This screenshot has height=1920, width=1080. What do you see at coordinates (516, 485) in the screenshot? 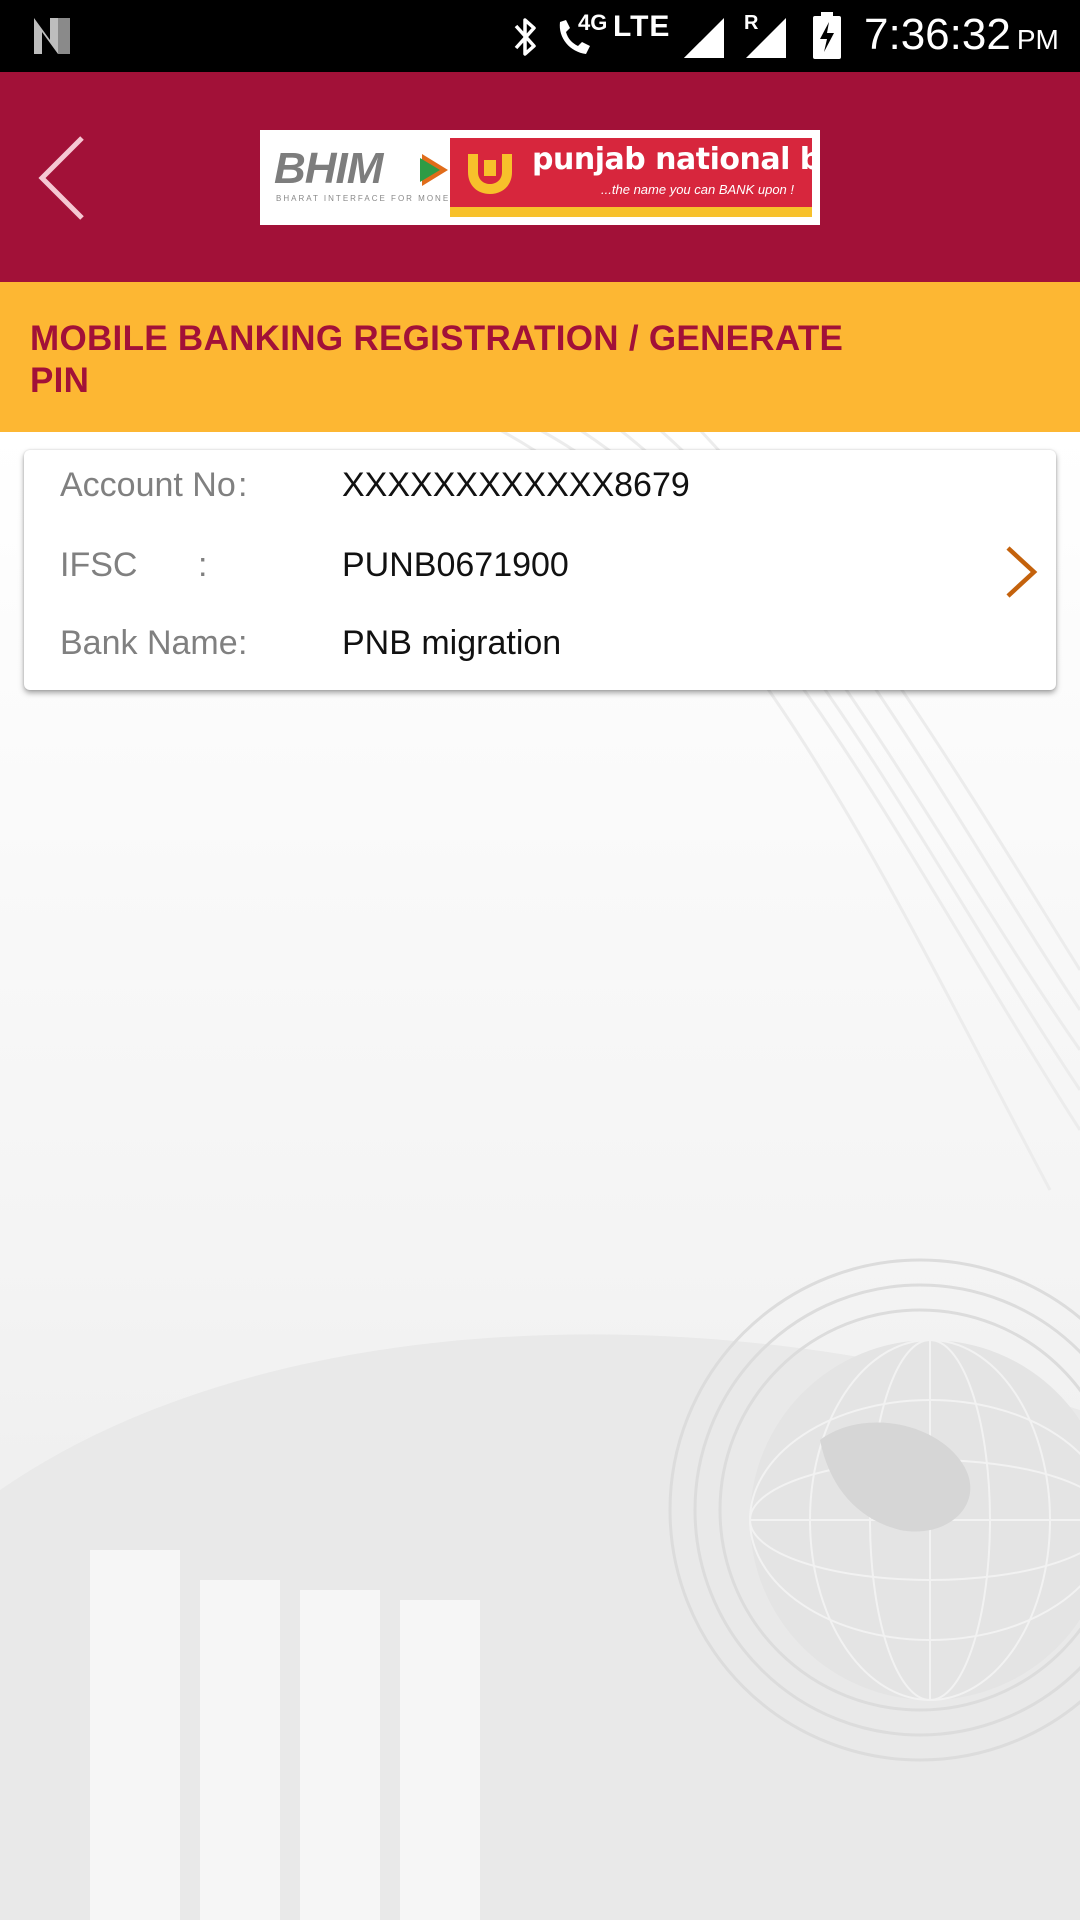
I see `account-number-value: XXXXXXXXXXXX8679` at bounding box center [516, 485].